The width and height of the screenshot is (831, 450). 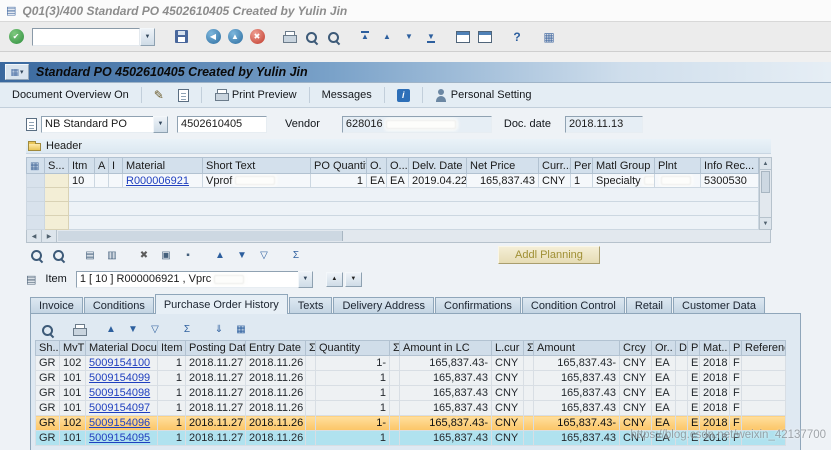 I want to click on column-header: MvT, so click(x=72, y=348).